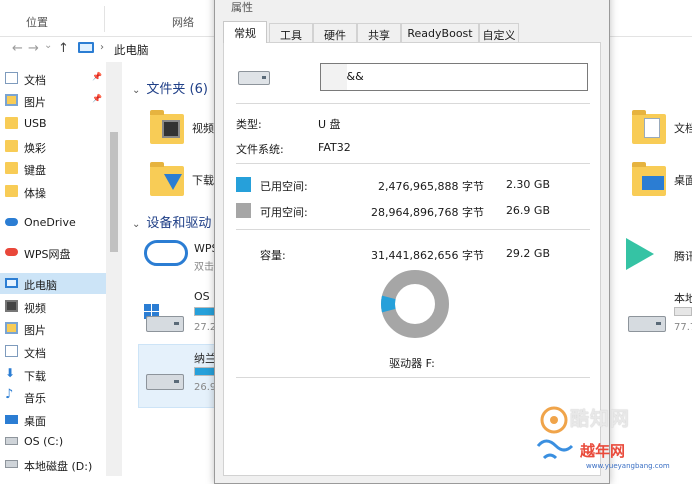 The image size is (692, 484). I want to click on sidebar-item-label: 键盘, so click(35, 170).